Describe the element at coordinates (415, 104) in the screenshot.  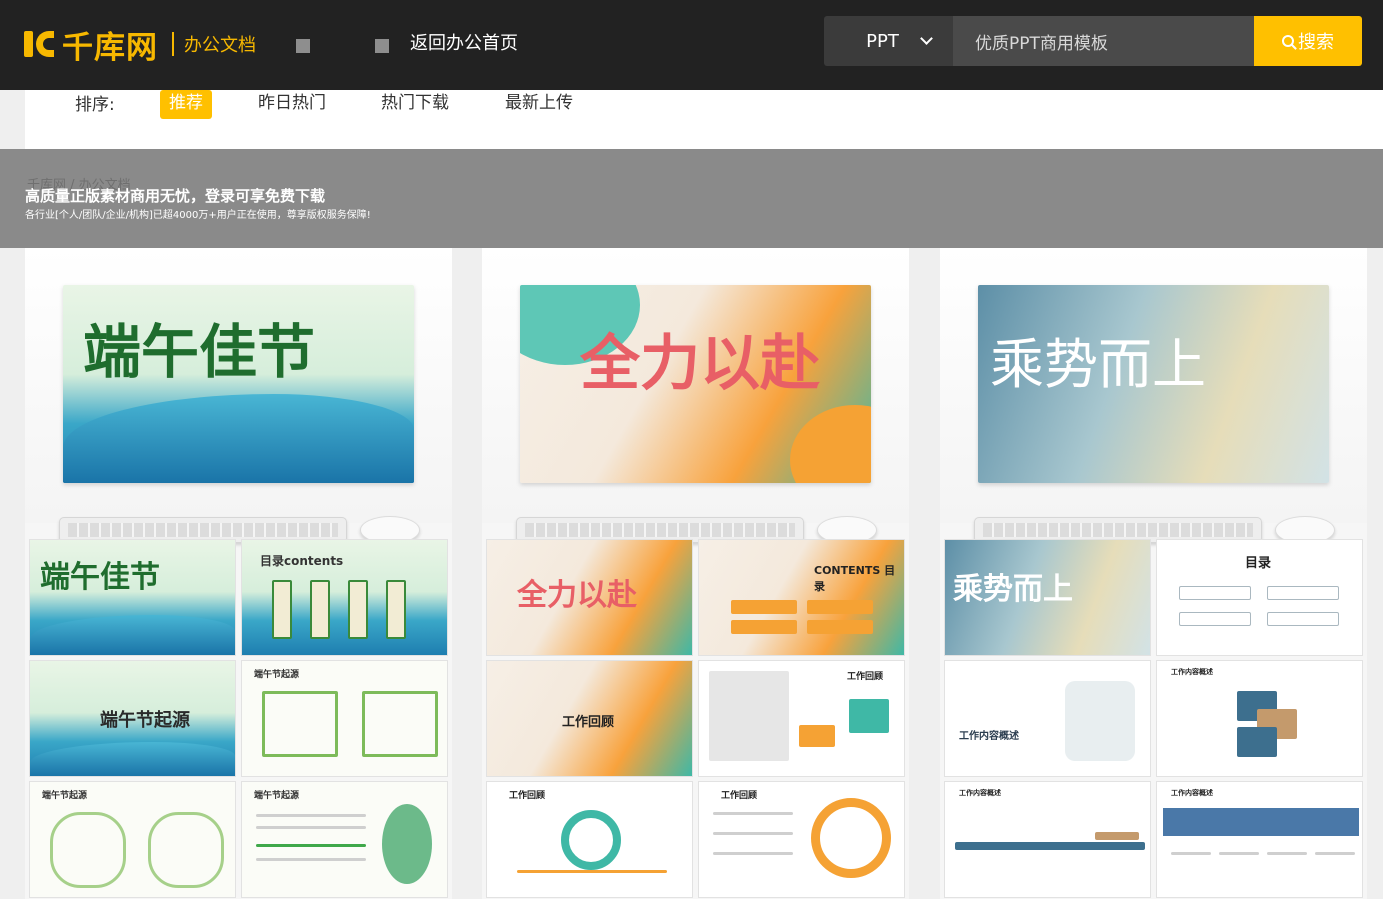
I see `sort-option-hot-download: 热门下载` at that location.